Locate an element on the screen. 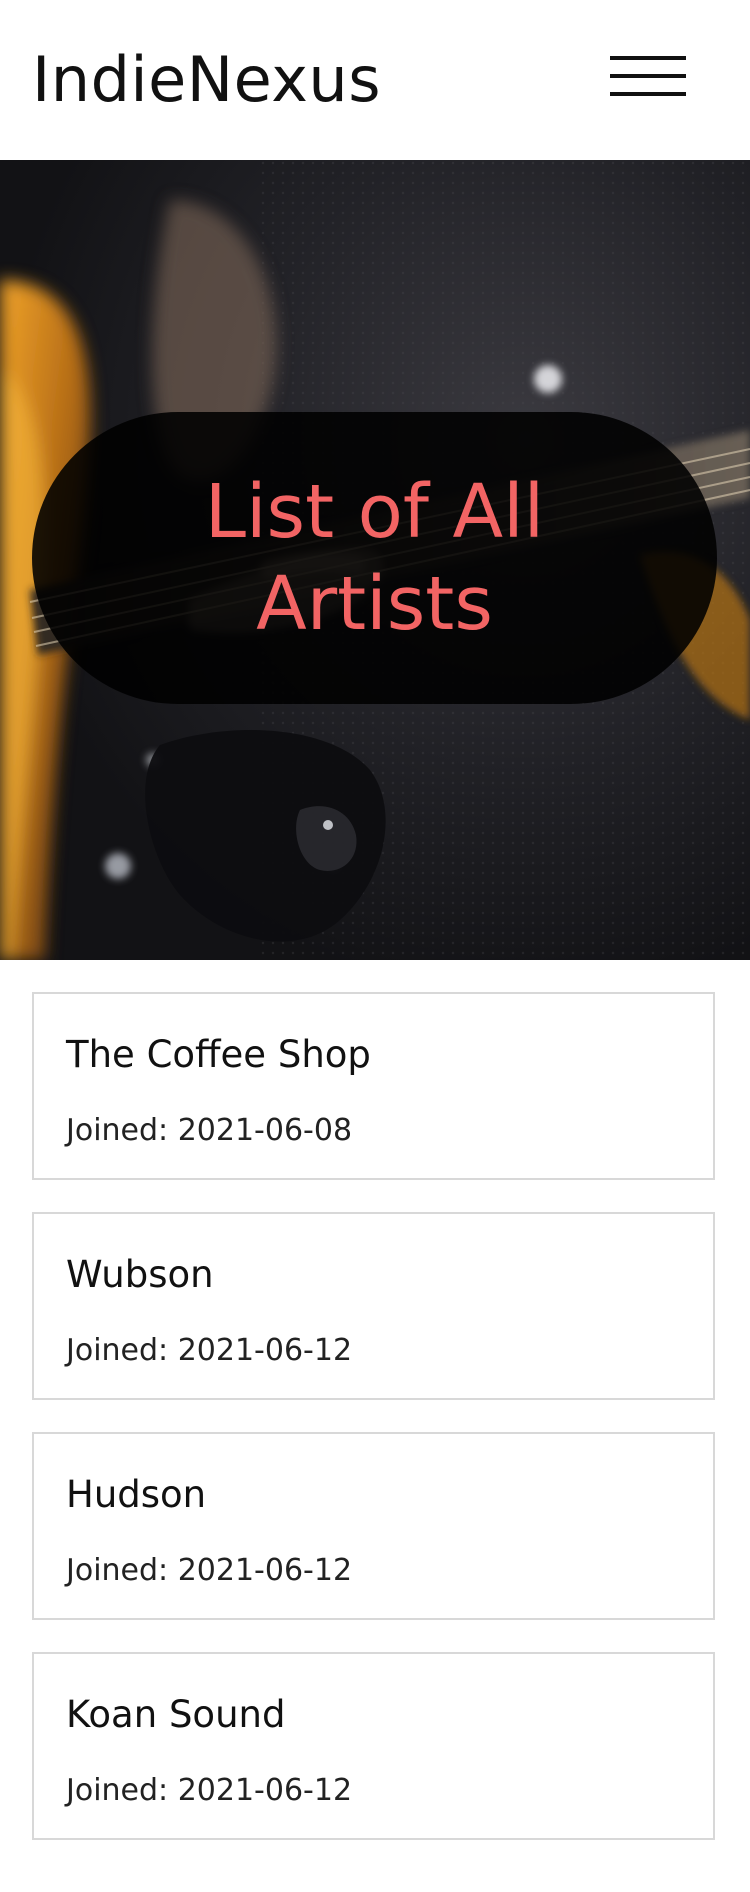 The height and width of the screenshot is (1892, 750). page-title: List of All Artists is located at coordinates (374, 558).